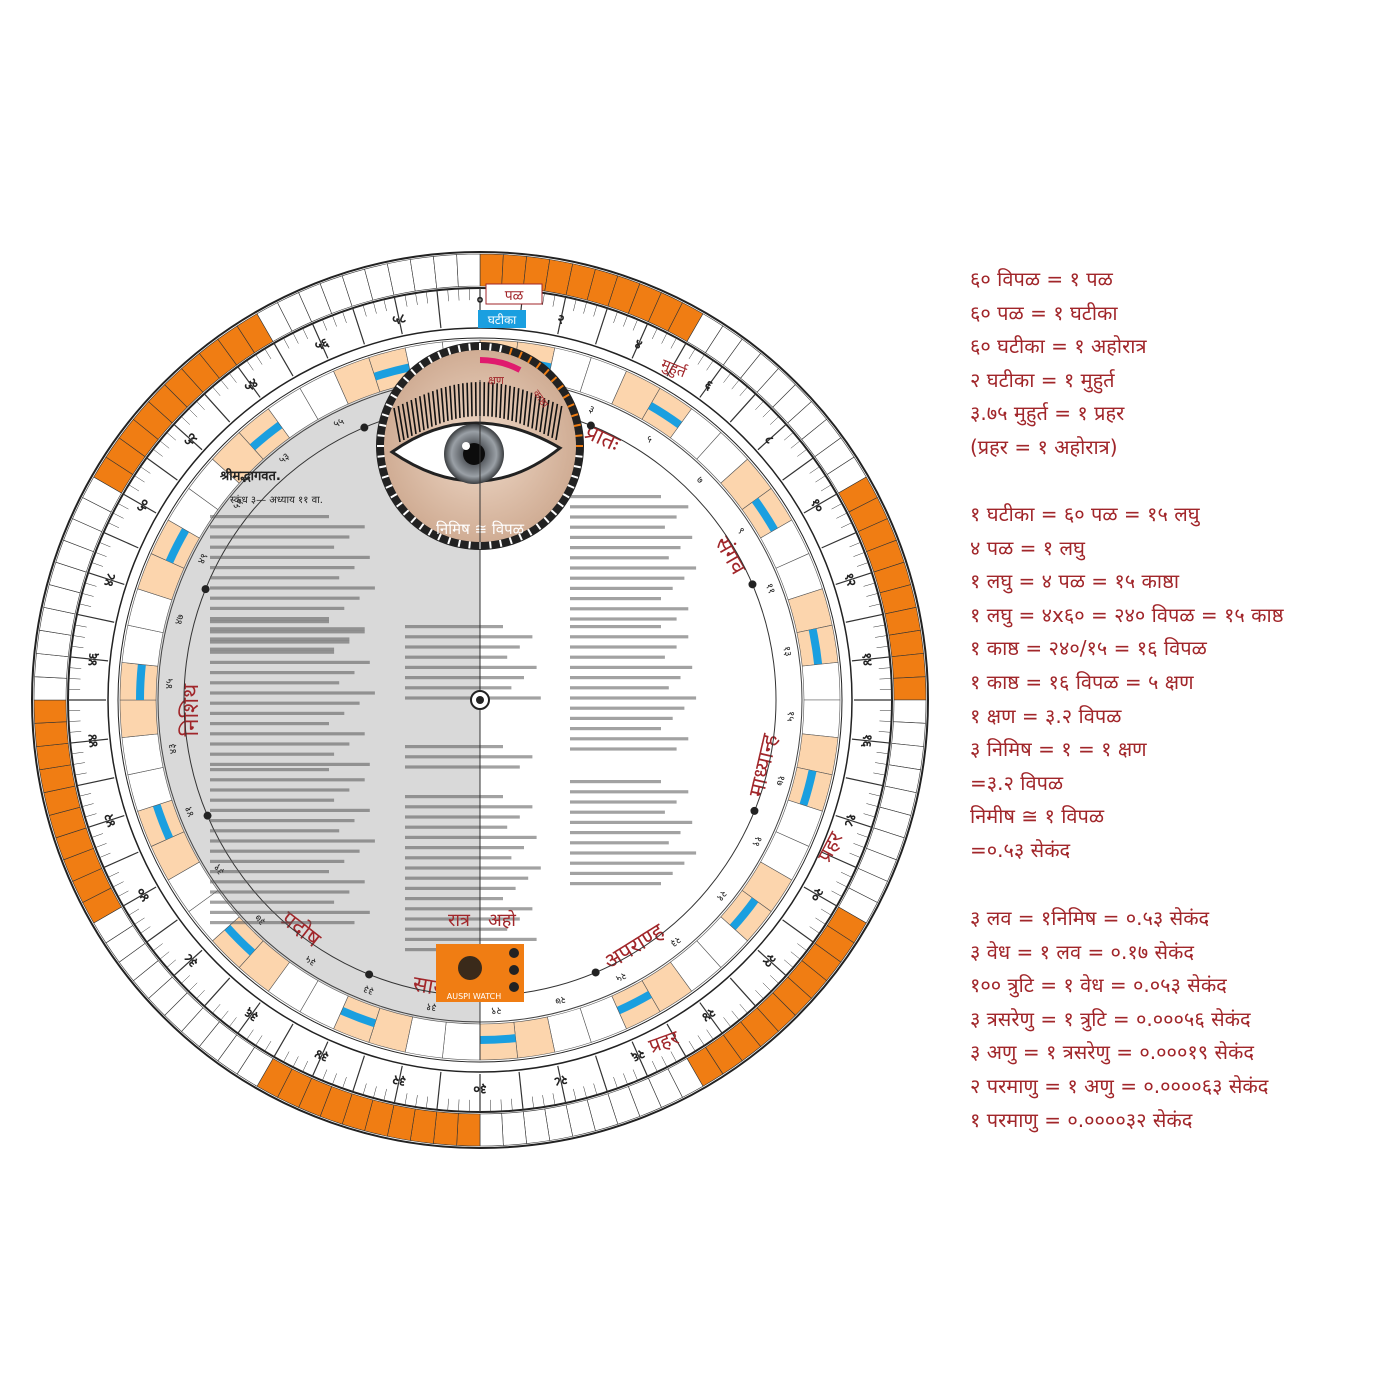 The height and width of the screenshot is (1400, 1400). What do you see at coordinates (1088, 648) in the screenshot?
I see `equation-line: १ काष्ठ = २४०/१५ = १६ विपळ` at bounding box center [1088, 648].